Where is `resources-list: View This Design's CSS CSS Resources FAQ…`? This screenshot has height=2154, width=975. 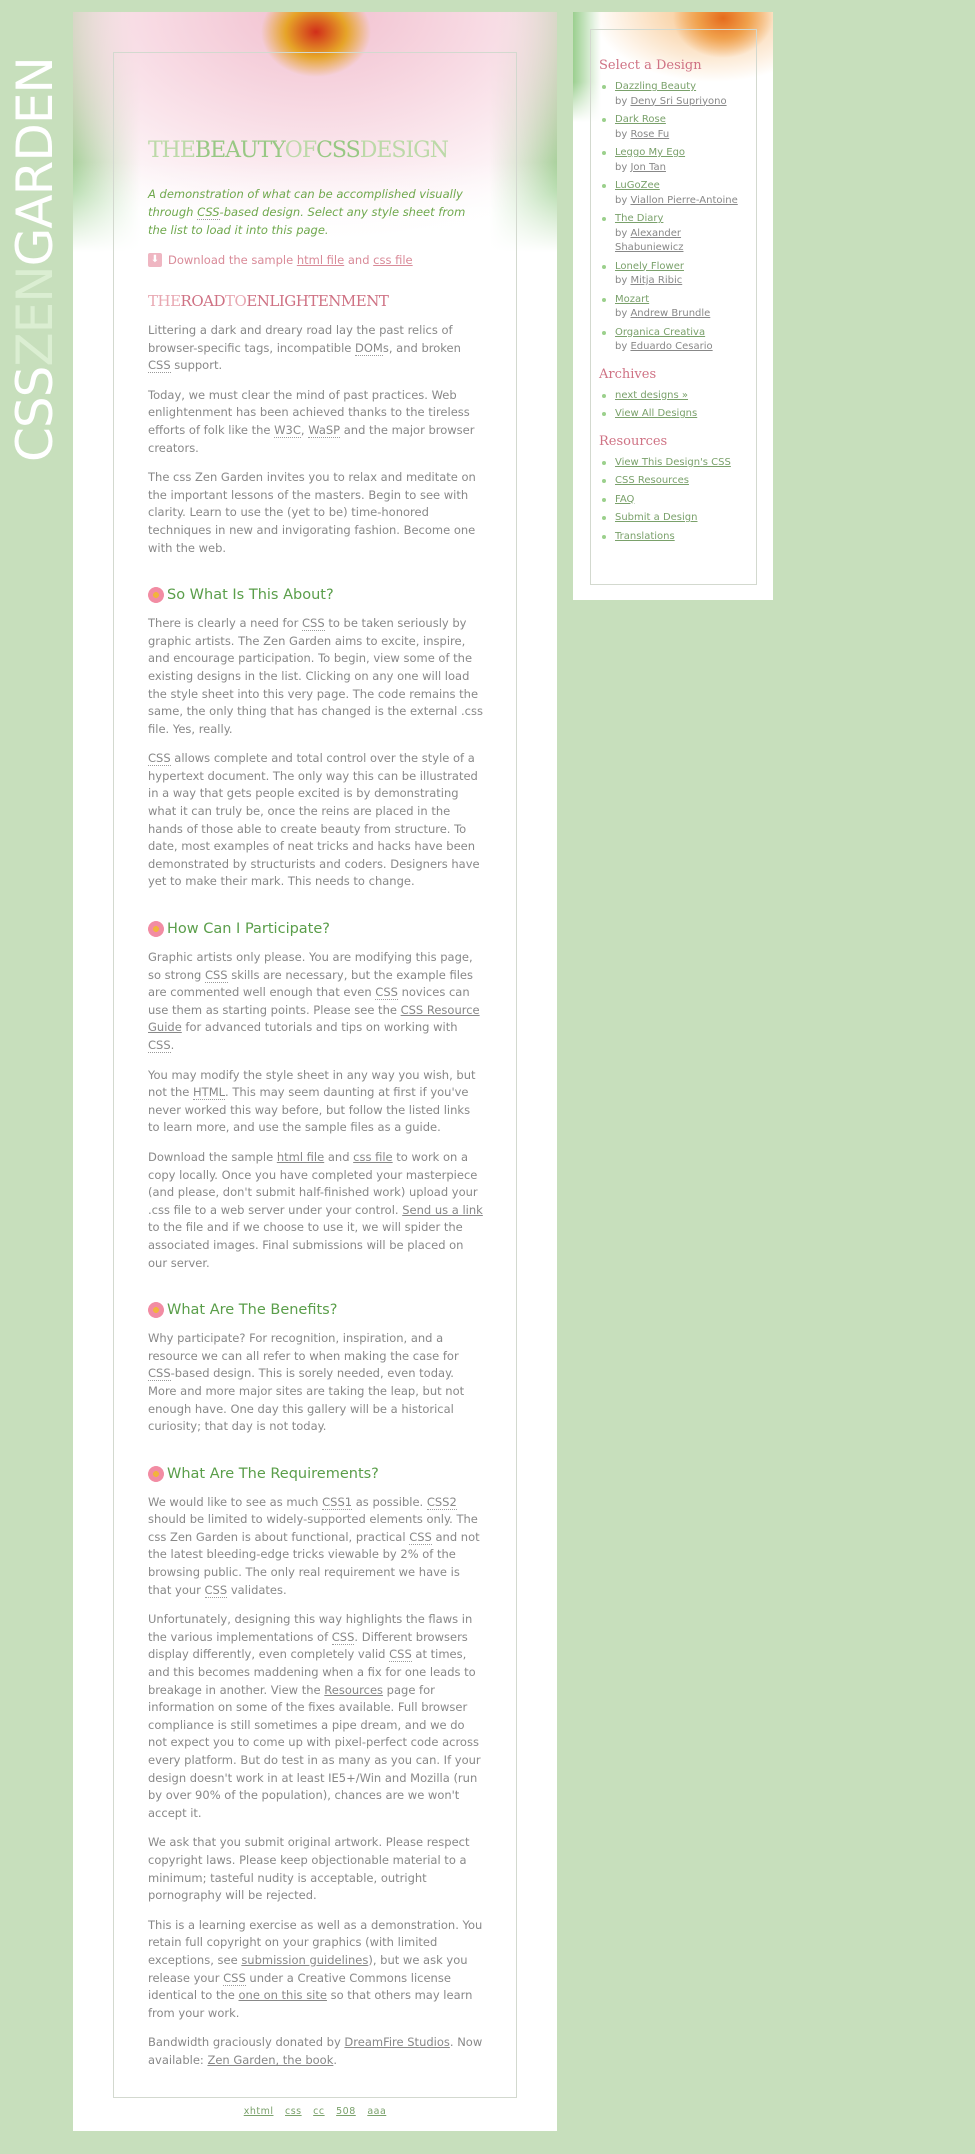
resources-list: View This Design's CSS CSS Resources FAQ… is located at coordinates (674, 500).